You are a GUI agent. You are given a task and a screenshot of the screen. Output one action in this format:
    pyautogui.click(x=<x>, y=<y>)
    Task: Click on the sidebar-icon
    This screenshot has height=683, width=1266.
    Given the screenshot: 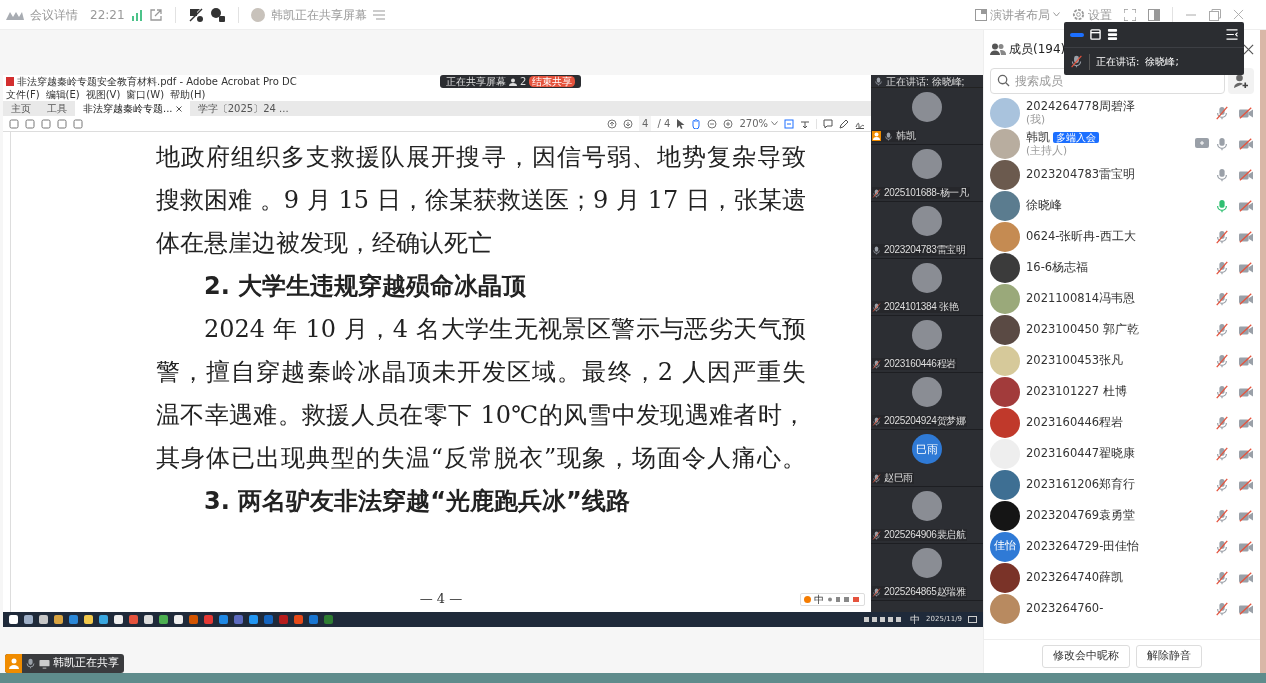 What is the action you would take?
    pyautogui.click(x=1154, y=14)
    